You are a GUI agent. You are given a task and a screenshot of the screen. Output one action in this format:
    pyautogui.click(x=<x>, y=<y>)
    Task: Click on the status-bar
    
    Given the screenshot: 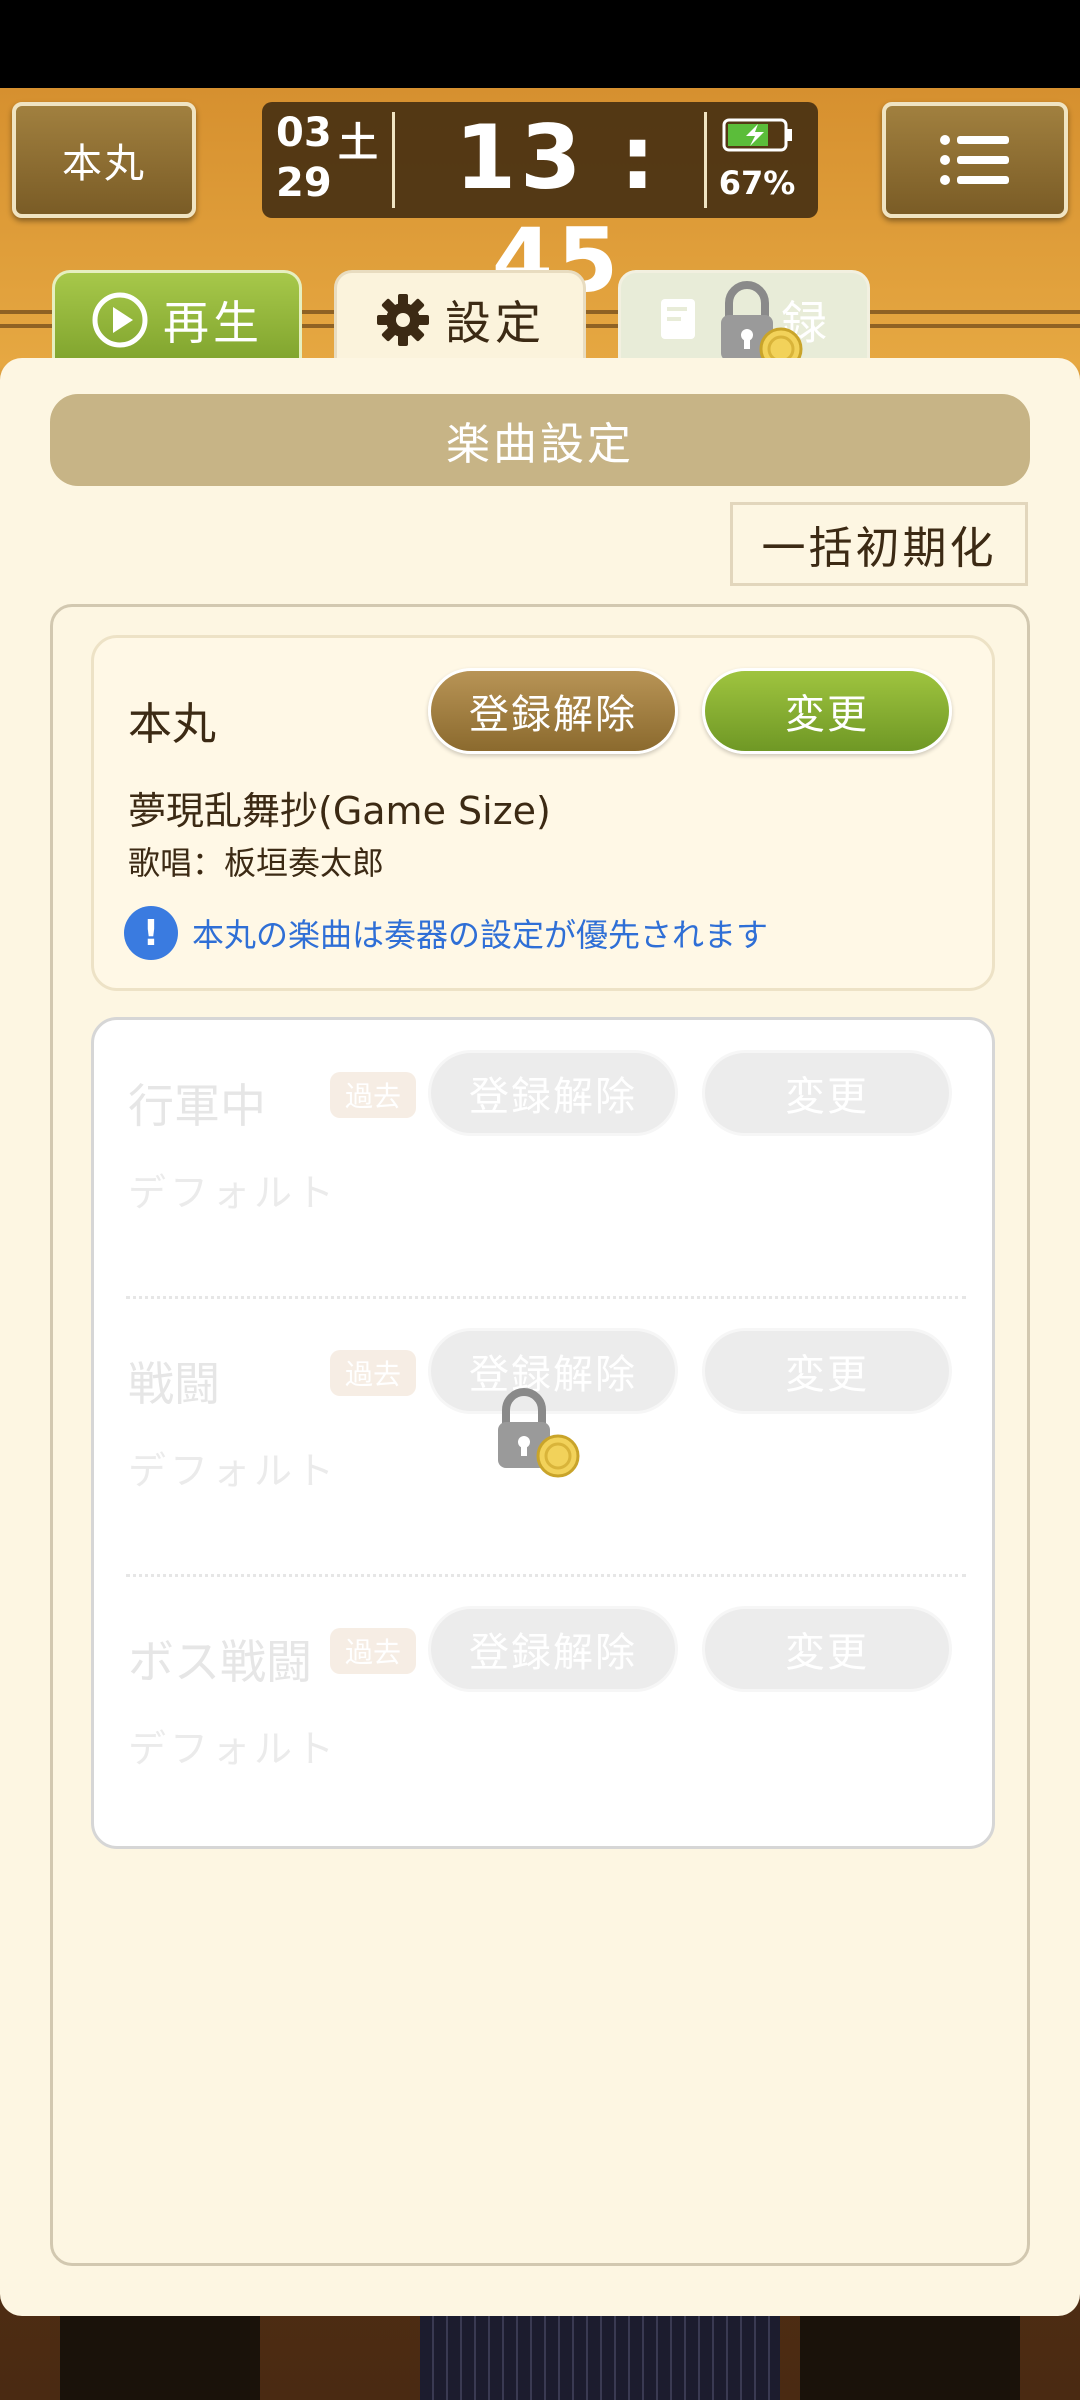 What is the action you would take?
    pyautogui.click(x=540, y=44)
    